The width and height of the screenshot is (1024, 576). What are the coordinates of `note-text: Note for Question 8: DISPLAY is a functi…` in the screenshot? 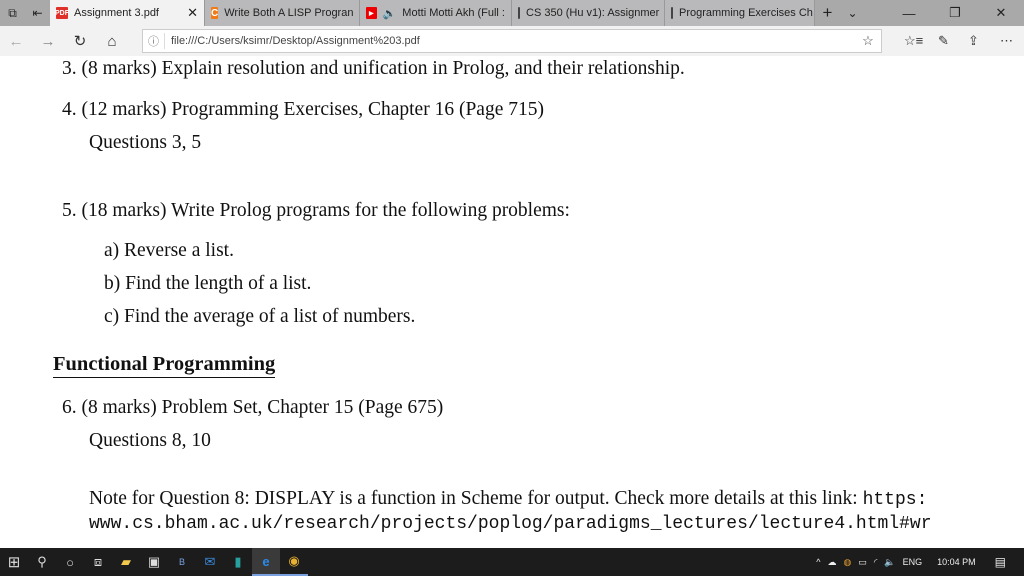 It's located at (473, 498).